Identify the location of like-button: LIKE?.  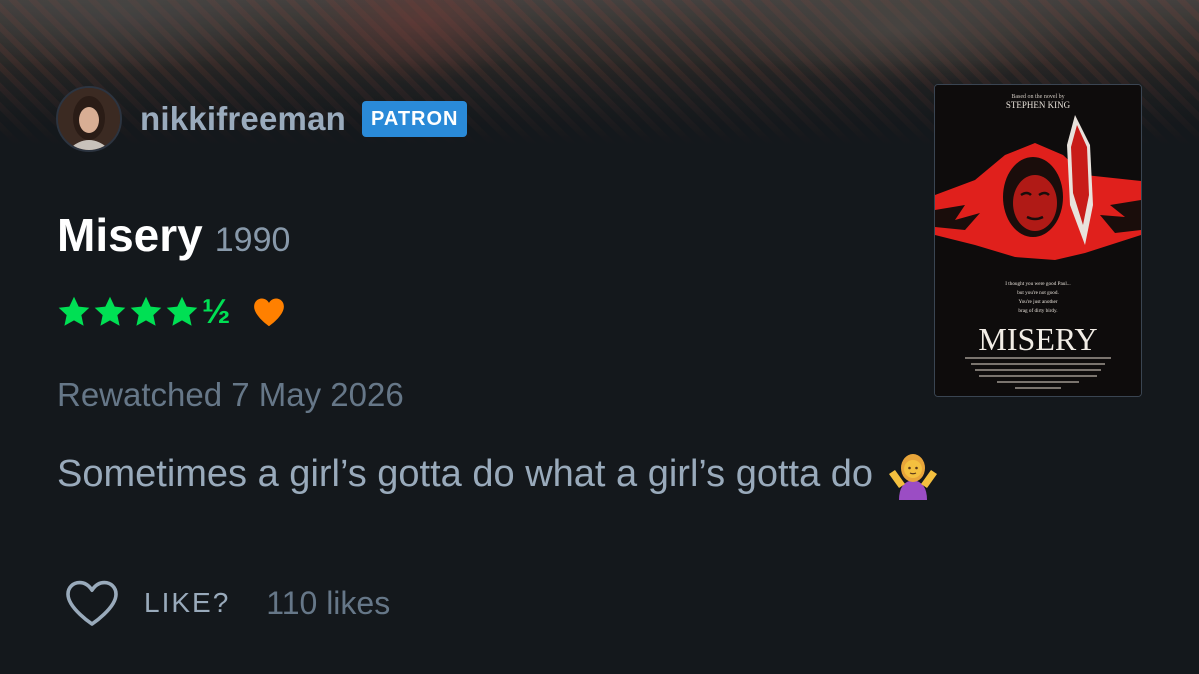
(187, 603).